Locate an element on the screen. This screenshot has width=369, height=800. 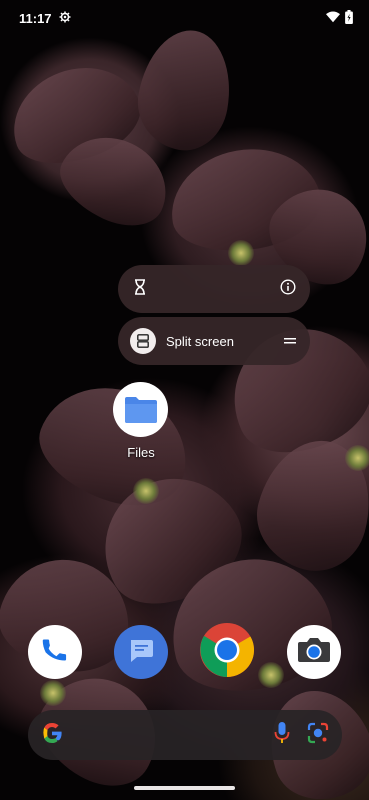
files-app: Files is located at coordinates (141, 421).